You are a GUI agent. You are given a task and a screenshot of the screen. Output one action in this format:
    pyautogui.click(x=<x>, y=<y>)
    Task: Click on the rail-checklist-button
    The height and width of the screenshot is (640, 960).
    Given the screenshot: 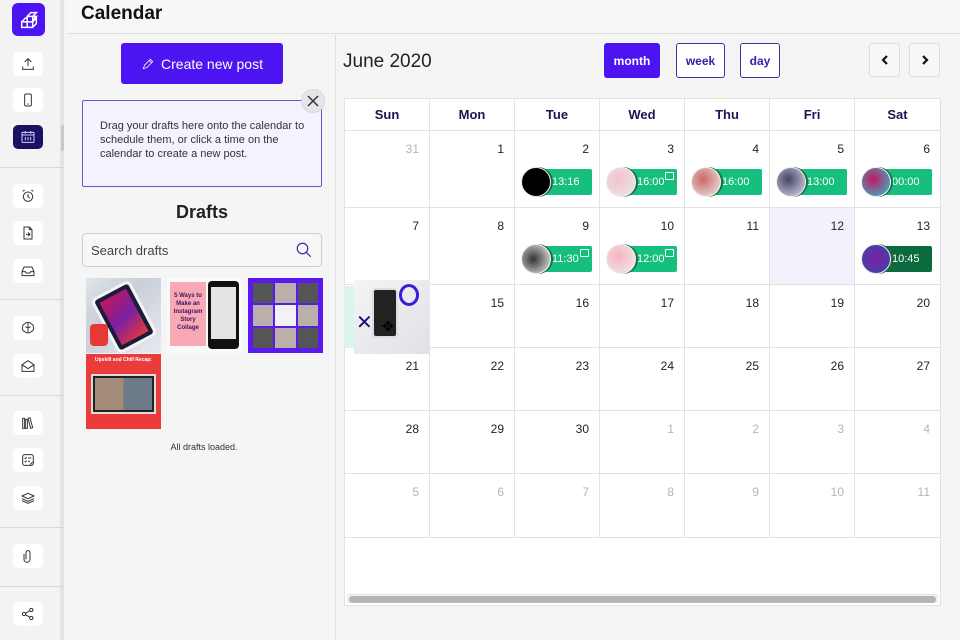 What is the action you would take?
    pyautogui.click(x=28, y=460)
    